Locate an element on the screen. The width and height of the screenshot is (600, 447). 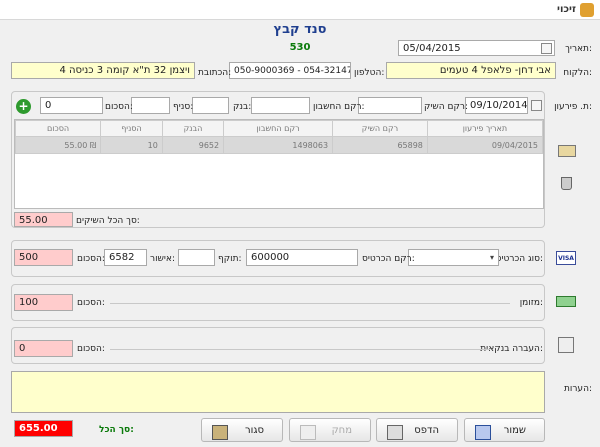
date-field: 05/04/2015 is located at coordinates (476, 48).